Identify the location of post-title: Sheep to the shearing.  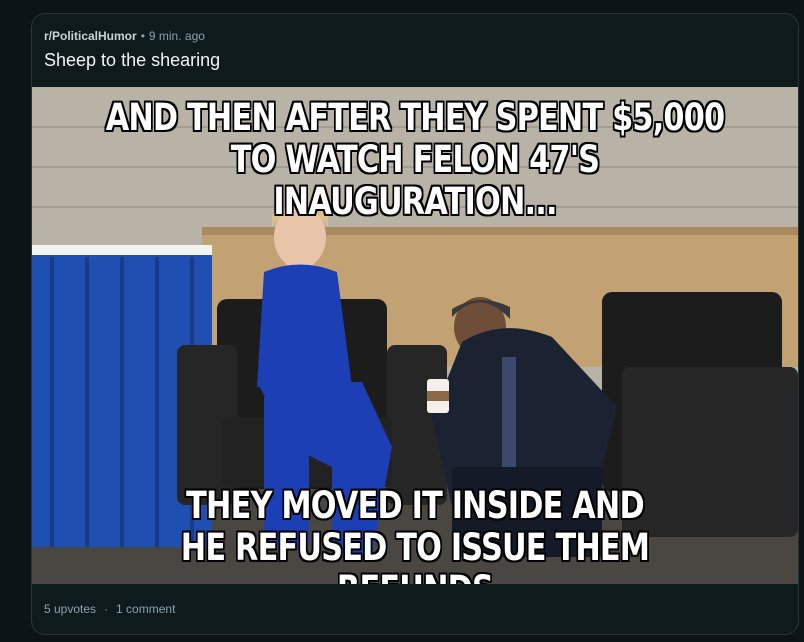
(132, 60).